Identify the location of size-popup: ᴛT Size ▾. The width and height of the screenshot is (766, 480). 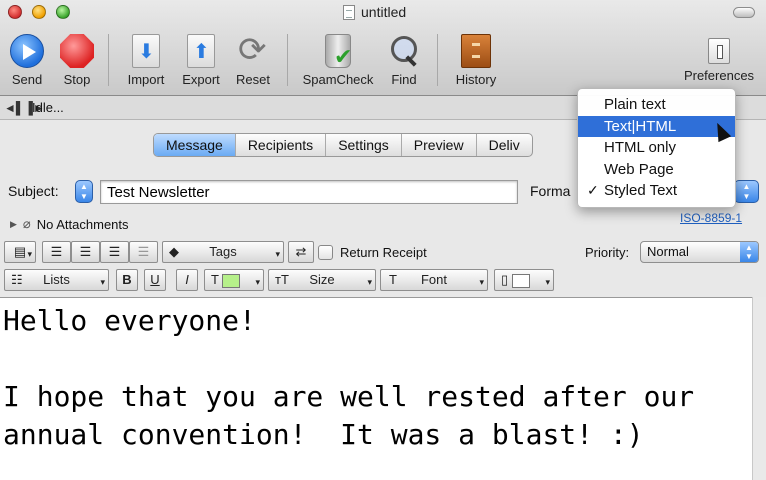
(322, 280).